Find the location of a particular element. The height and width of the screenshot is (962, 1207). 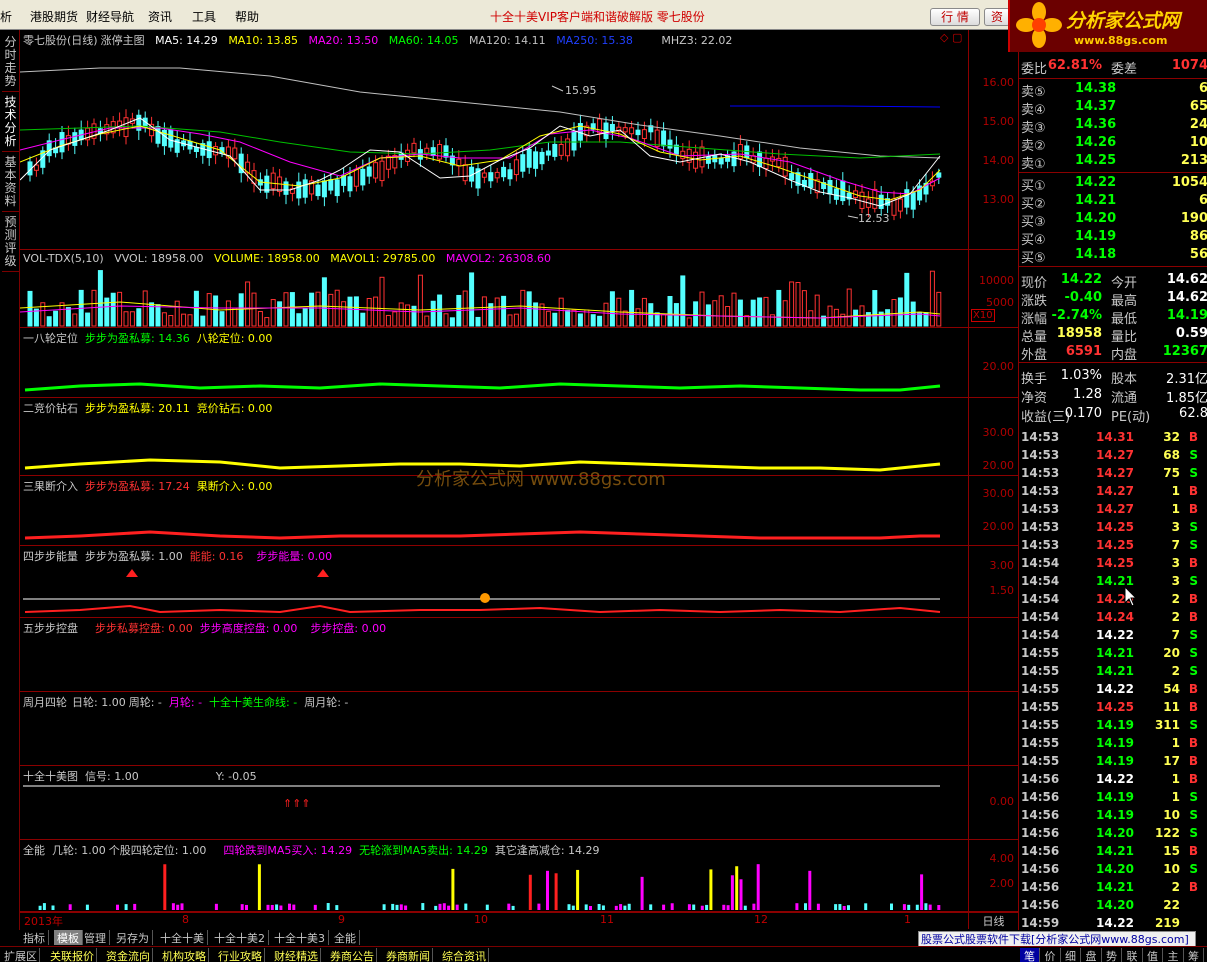

trade-row: 14:56 14.19 10 S is located at coordinates (1109, 815).